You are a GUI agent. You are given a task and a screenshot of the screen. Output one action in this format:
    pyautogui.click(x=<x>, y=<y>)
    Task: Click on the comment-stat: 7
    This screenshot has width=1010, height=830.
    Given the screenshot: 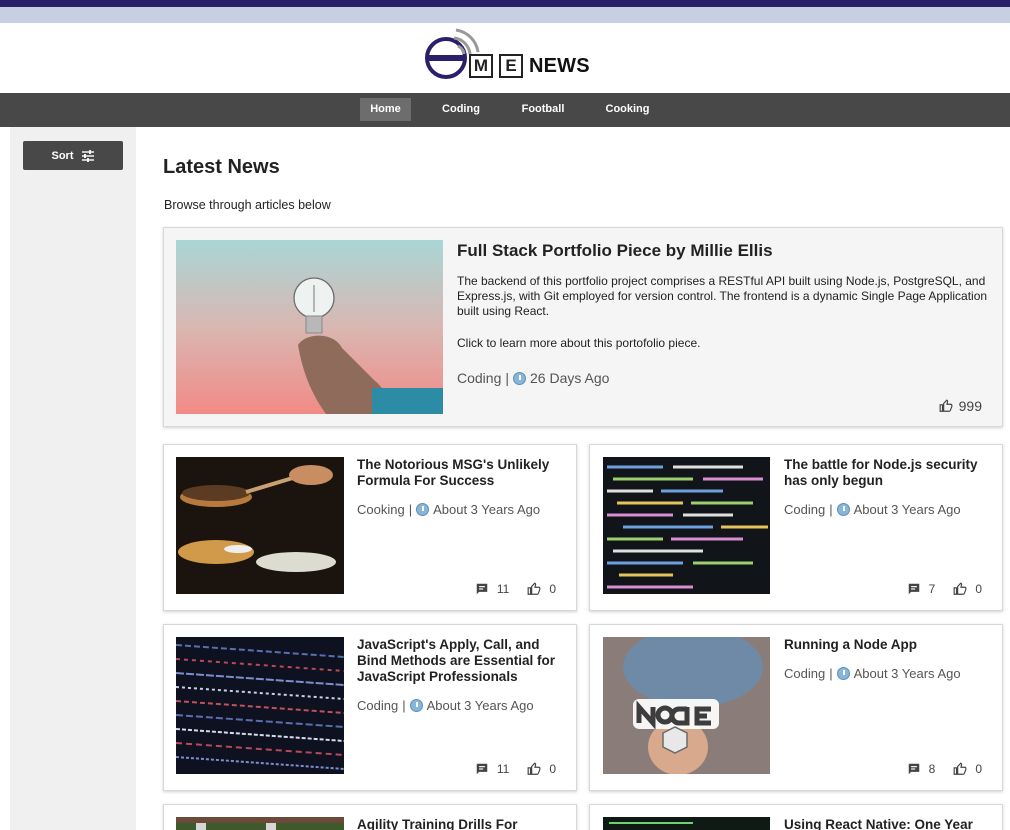 What is the action you would take?
    pyautogui.click(x=921, y=589)
    